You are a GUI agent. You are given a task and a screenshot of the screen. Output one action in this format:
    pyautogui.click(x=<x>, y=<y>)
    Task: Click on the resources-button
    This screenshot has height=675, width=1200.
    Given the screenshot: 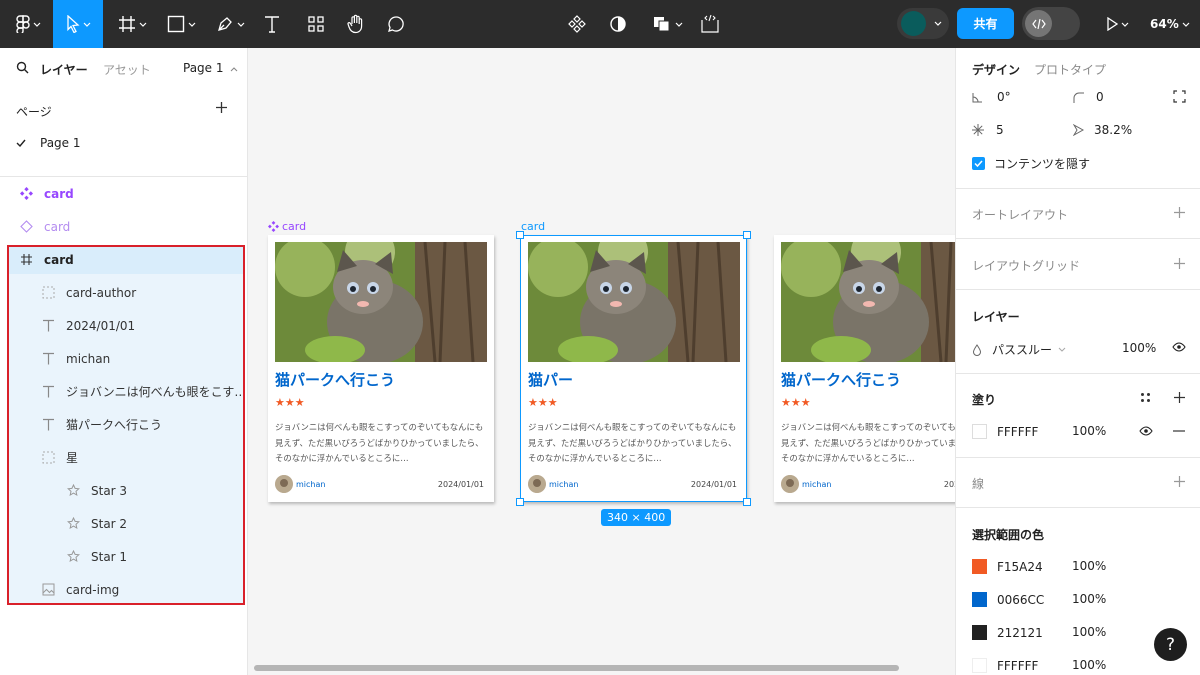 What is the action you would take?
    pyautogui.click(x=316, y=24)
    